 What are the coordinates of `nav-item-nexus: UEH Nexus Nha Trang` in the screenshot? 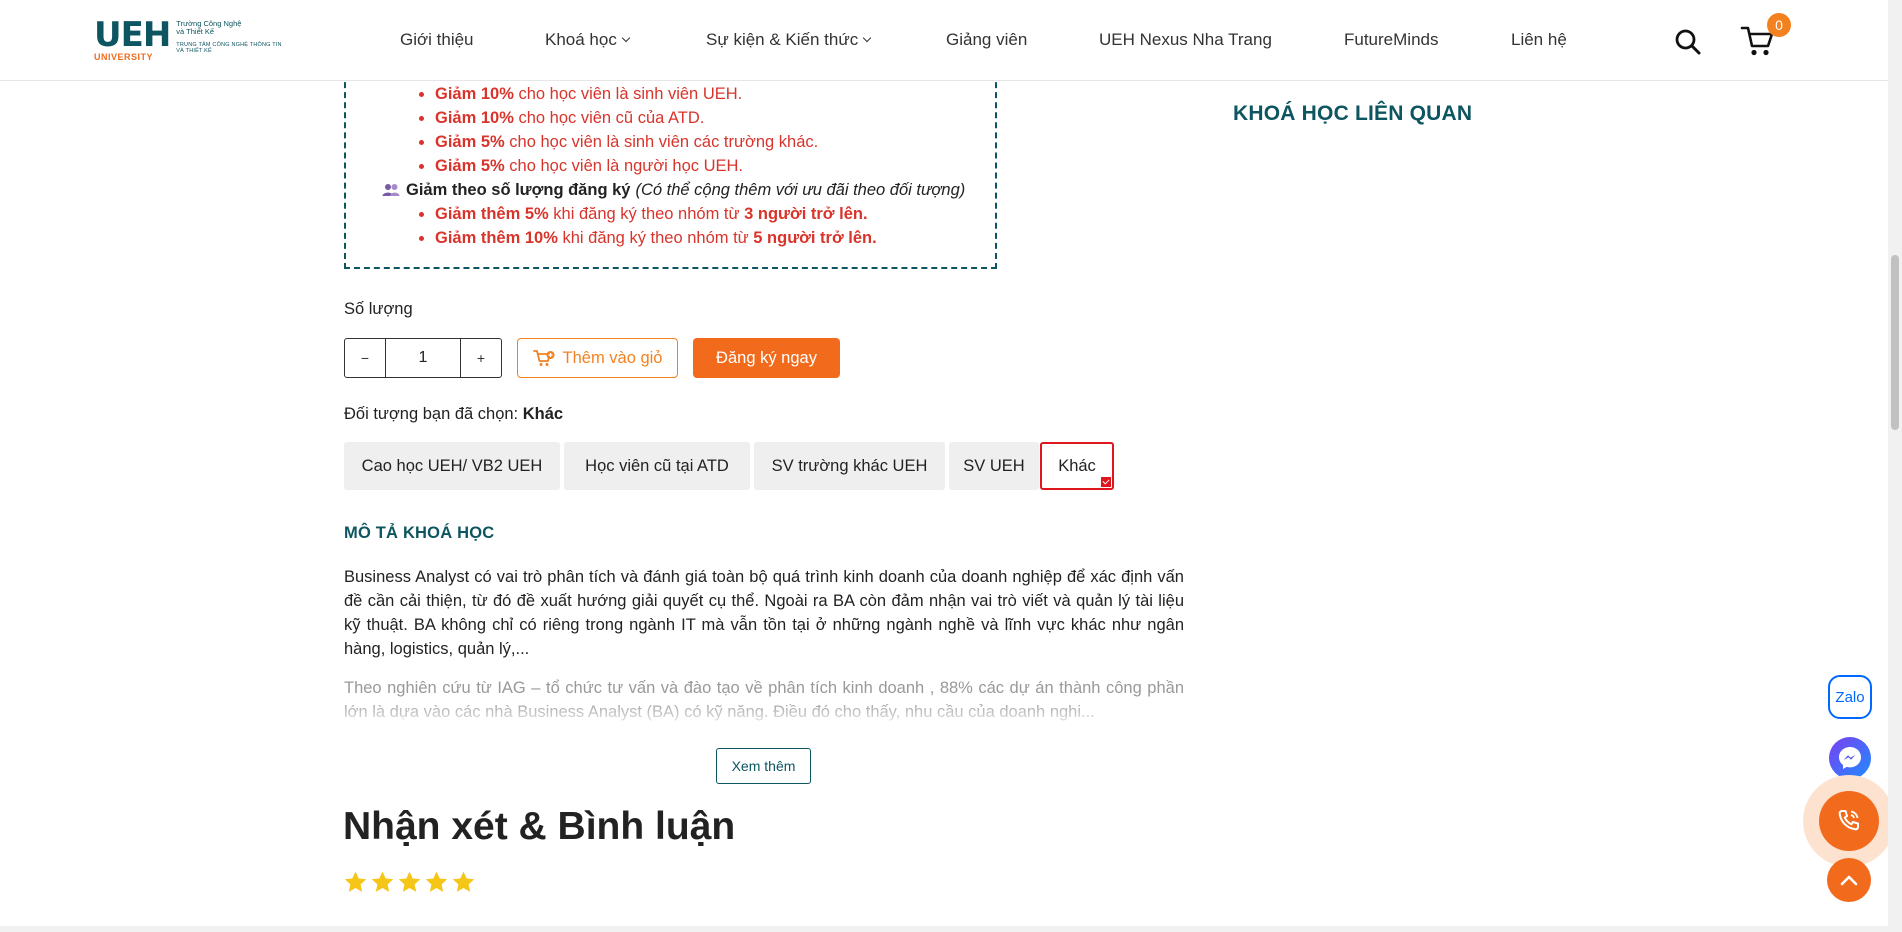 It's located at (1185, 40).